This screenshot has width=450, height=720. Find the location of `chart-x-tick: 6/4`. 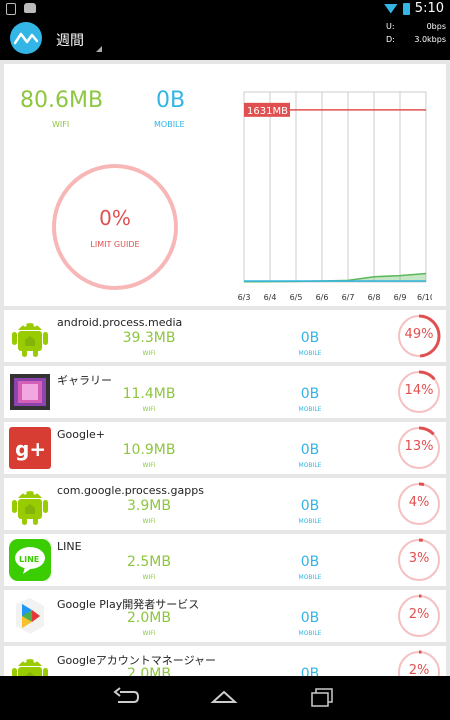

chart-x-tick: 6/4 is located at coordinates (270, 297).